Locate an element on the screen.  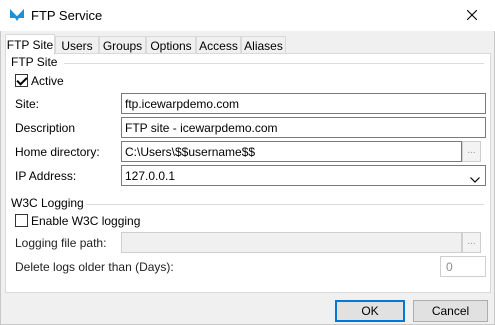
tab-aliases: Aliases is located at coordinates (263, 45).